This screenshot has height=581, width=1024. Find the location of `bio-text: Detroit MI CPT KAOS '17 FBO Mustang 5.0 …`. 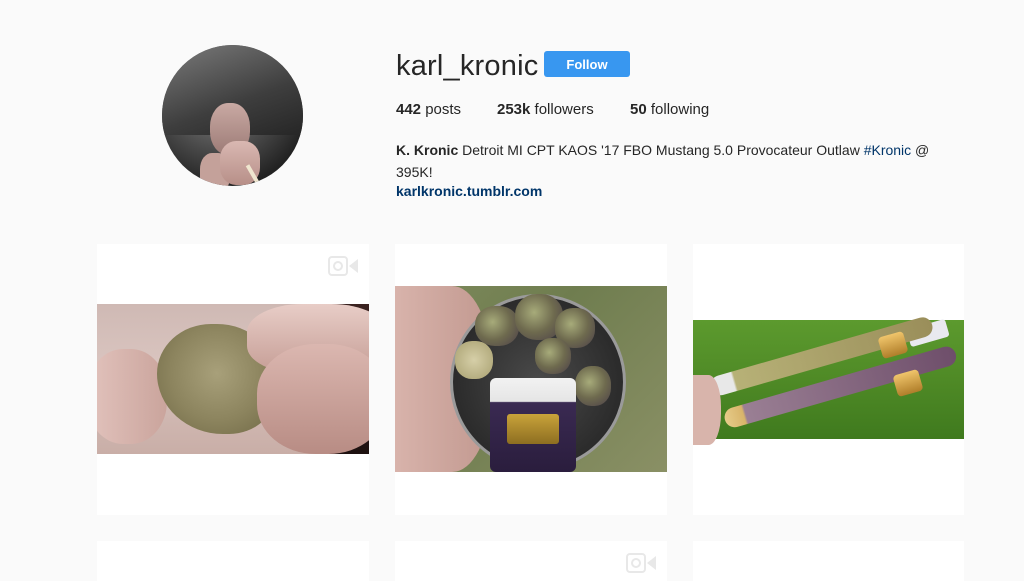

bio-text: Detroit MI CPT KAOS '17 FBO Mustang 5.0 … is located at coordinates (661, 150).